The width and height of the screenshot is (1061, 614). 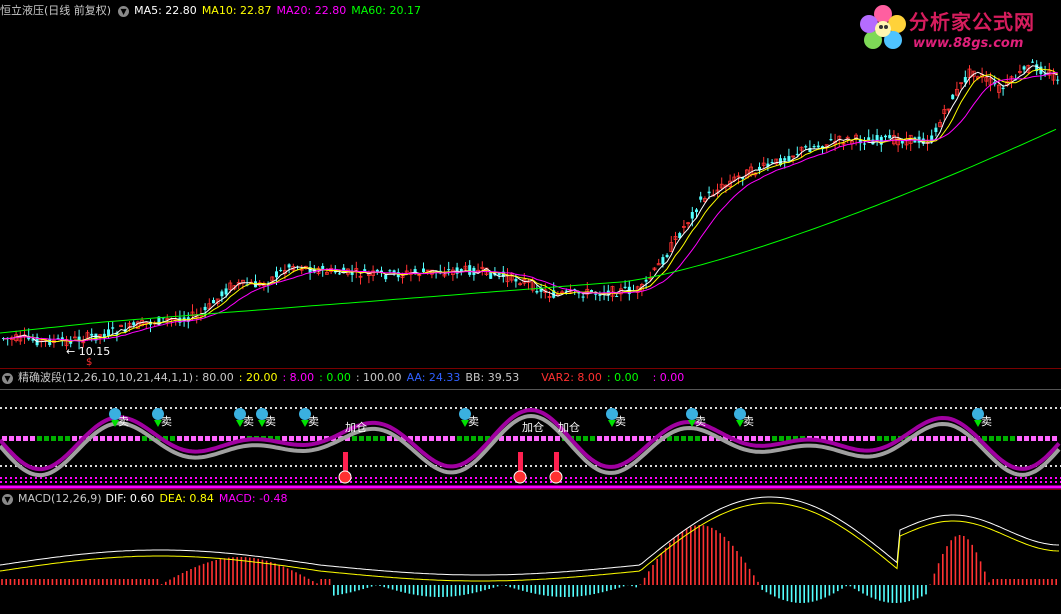 I want to click on indicator-value-aa: AA: 24.33, so click(x=433, y=377).